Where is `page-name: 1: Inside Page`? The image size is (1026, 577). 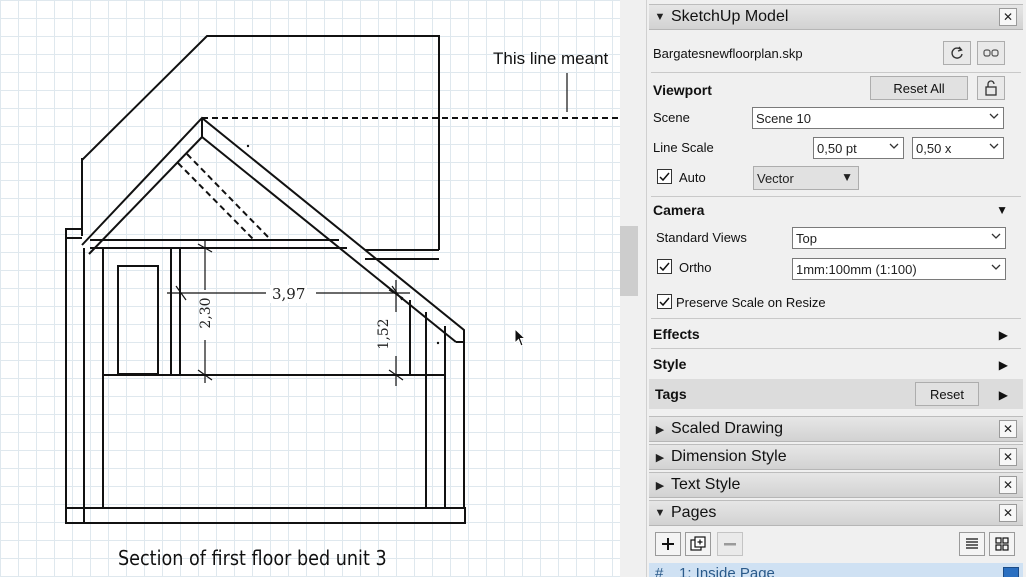 page-name: 1: Inside Page is located at coordinates (727, 571).